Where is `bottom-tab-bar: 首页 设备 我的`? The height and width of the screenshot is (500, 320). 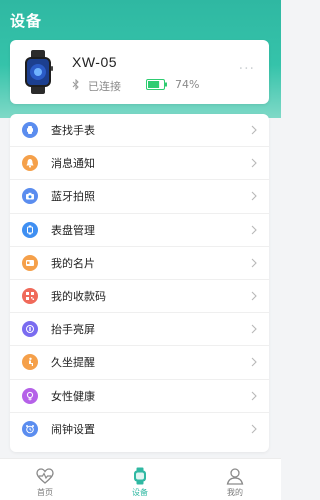
bottom-tab-bar: 首页 设备 我的 is located at coordinates (140, 479).